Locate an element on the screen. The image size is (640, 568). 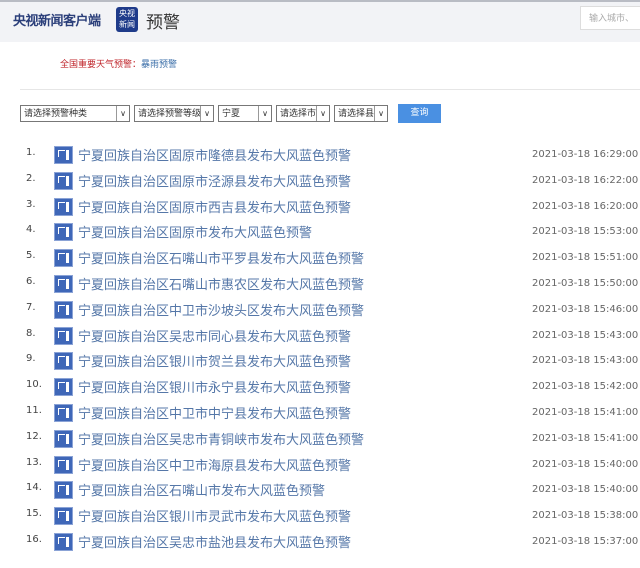
city-search-input: 输入城市、 is located at coordinates (610, 18).